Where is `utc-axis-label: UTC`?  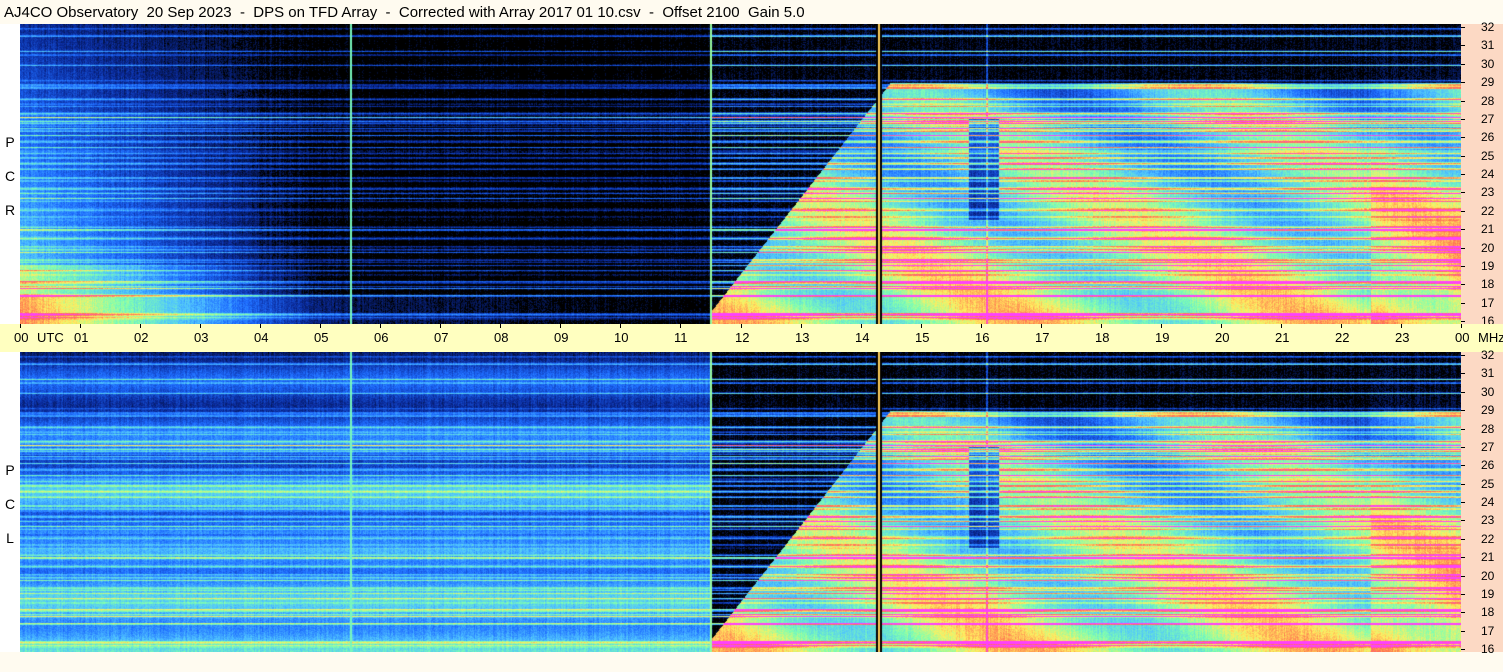 utc-axis-label: UTC is located at coordinates (50, 337).